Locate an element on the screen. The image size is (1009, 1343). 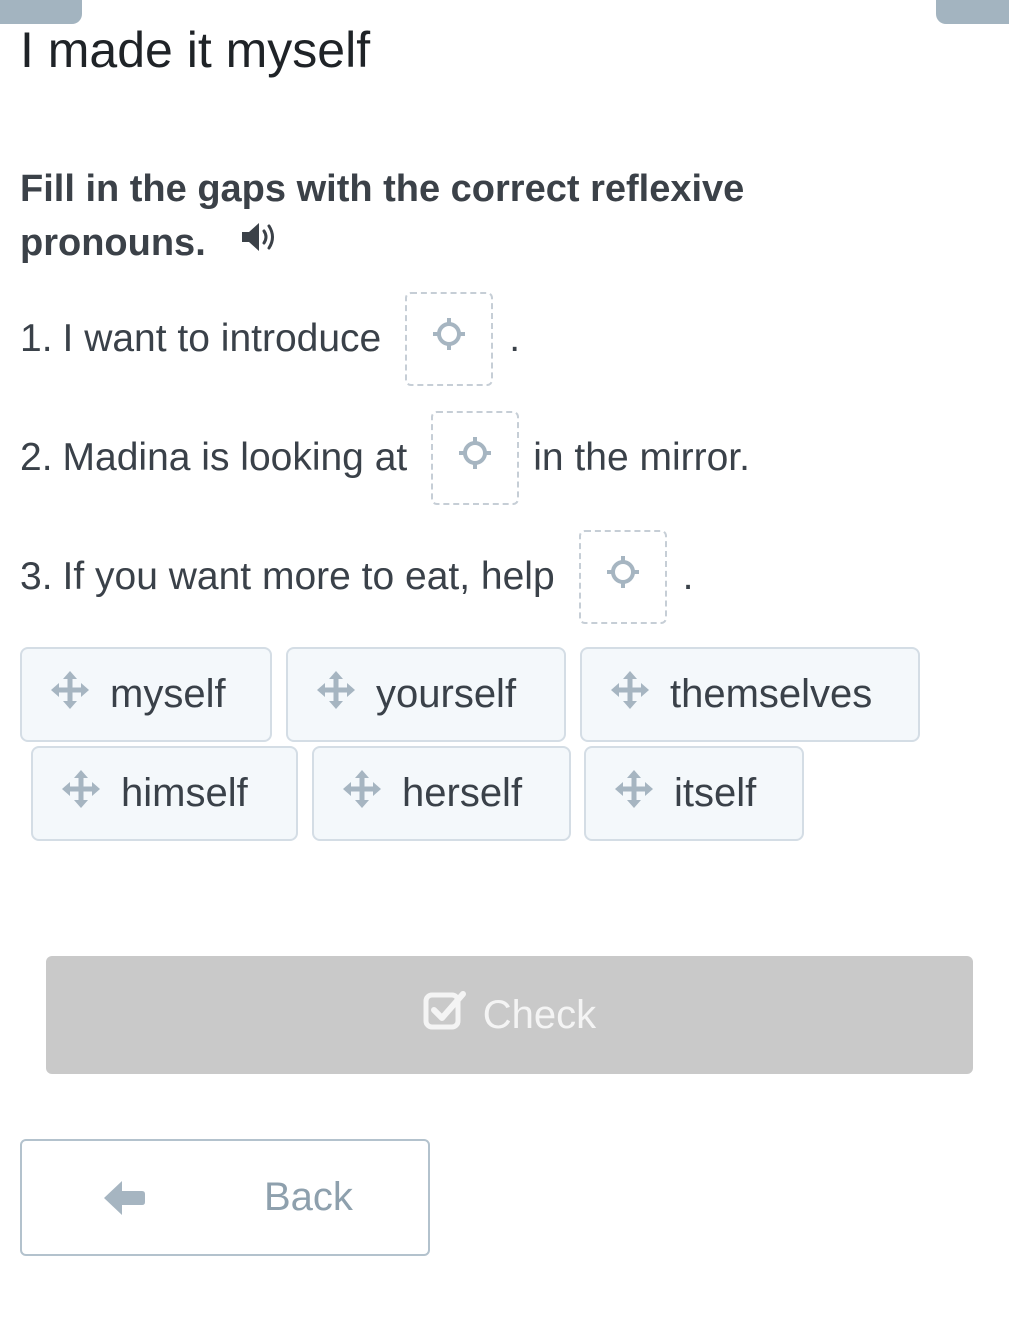
word-chip-label: myself is located at coordinates (168, 694).